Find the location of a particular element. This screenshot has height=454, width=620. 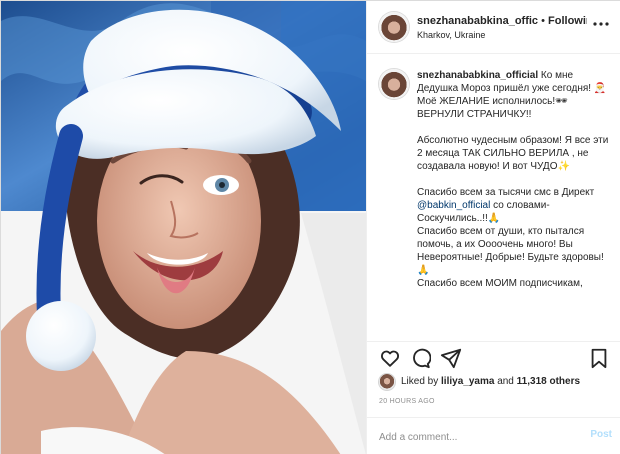

caption-author-avatar is located at coordinates (394, 84).